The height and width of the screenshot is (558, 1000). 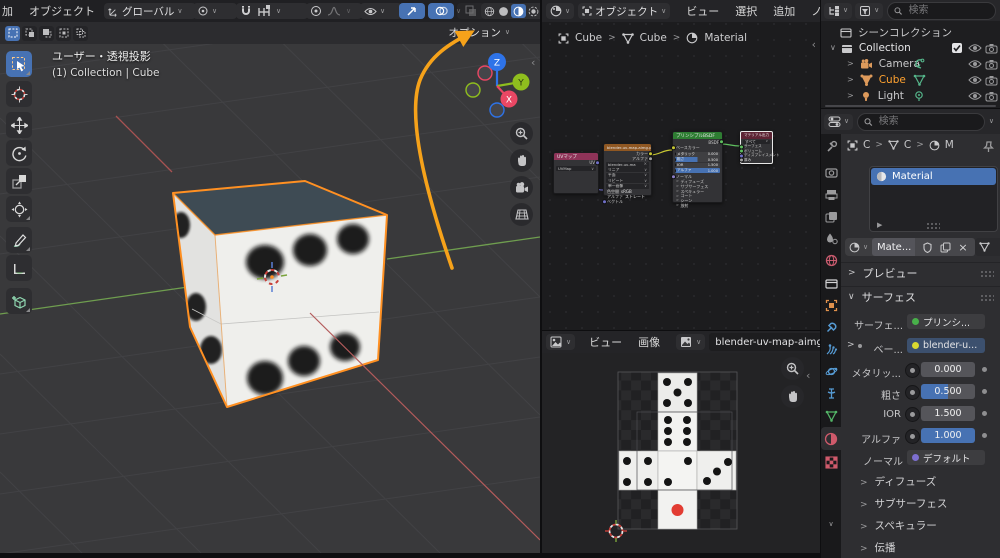 What do you see at coordinates (948, 369) in the screenshot?
I see `metallic-slider: 0.000` at bounding box center [948, 369].